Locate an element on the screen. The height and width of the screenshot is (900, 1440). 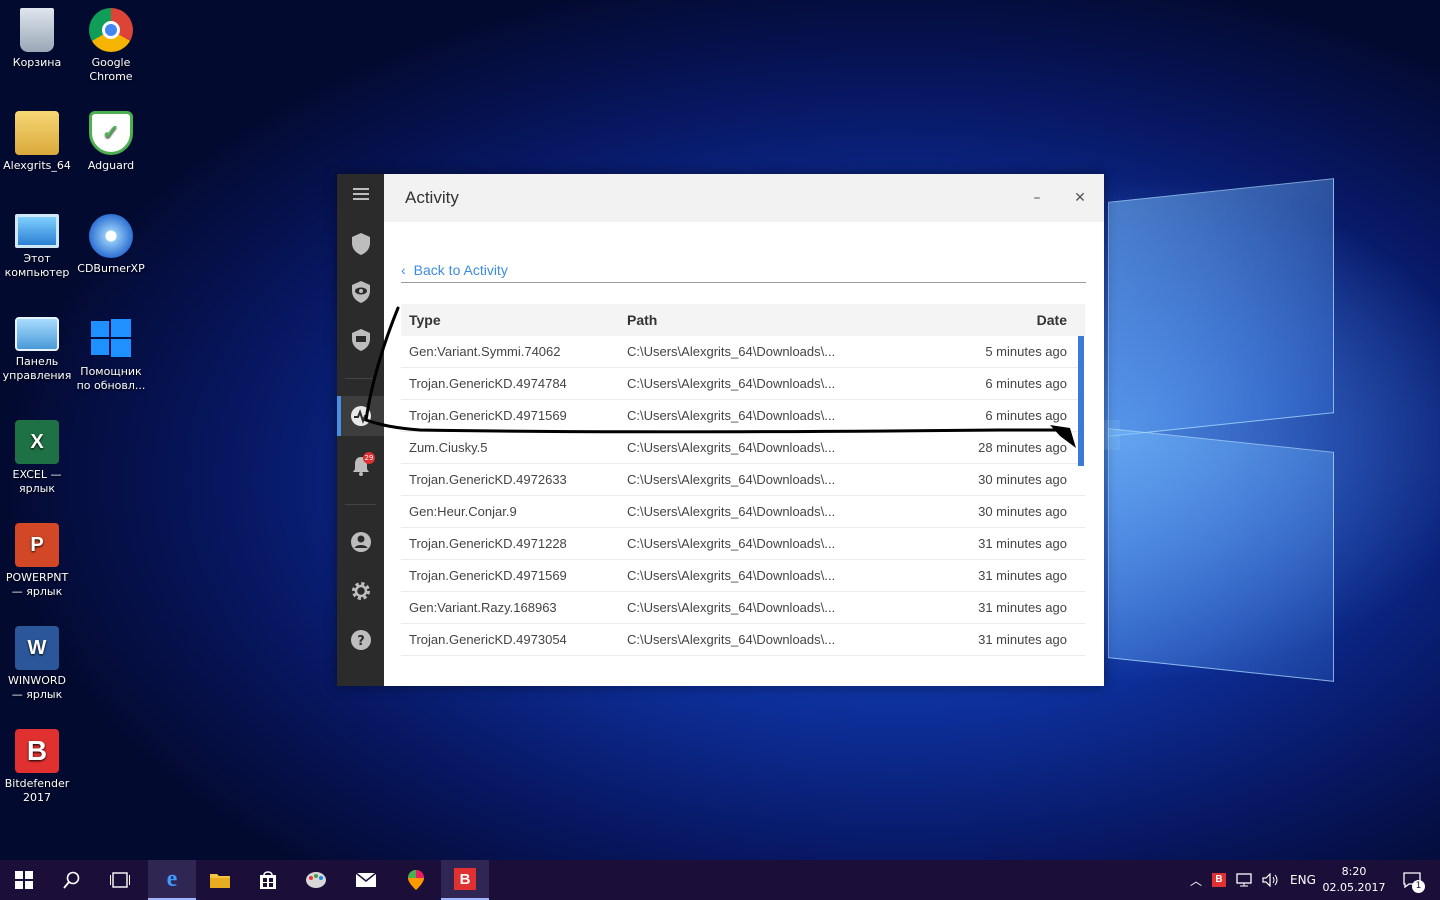
search-icon is located at coordinates (71, 880).